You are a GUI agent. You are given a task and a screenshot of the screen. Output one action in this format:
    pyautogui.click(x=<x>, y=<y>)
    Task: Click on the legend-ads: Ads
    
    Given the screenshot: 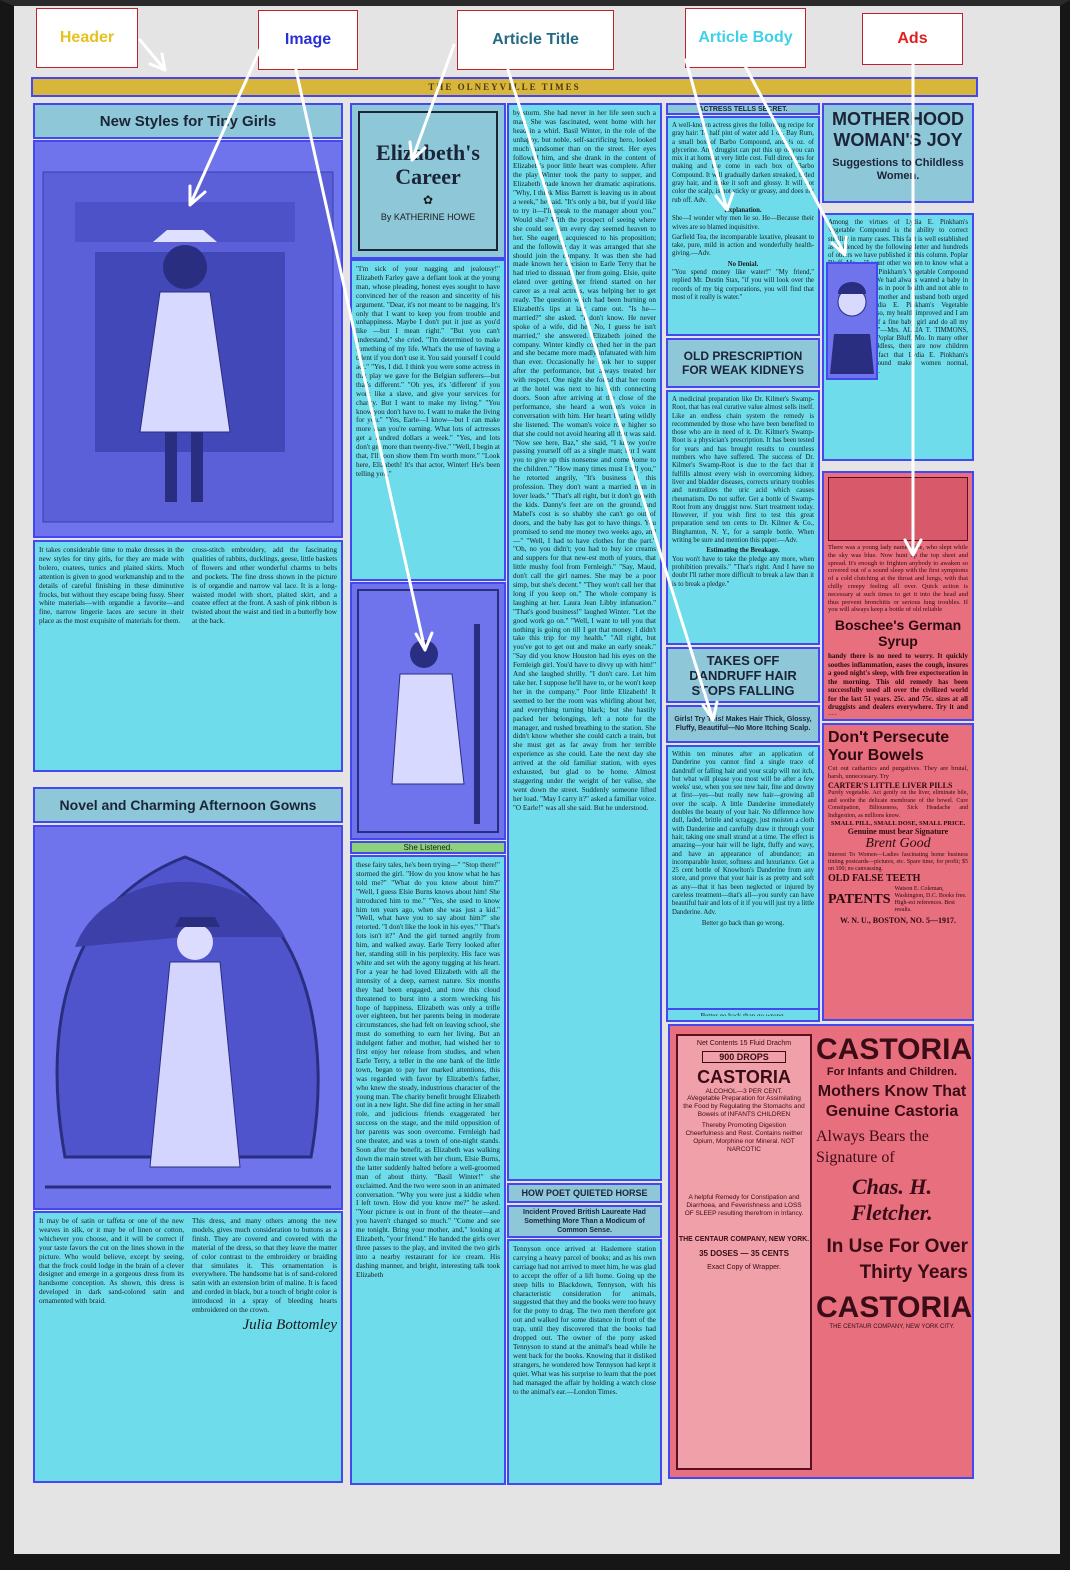 What is the action you would take?
    pyautogui.click(x=912, y=39)
    